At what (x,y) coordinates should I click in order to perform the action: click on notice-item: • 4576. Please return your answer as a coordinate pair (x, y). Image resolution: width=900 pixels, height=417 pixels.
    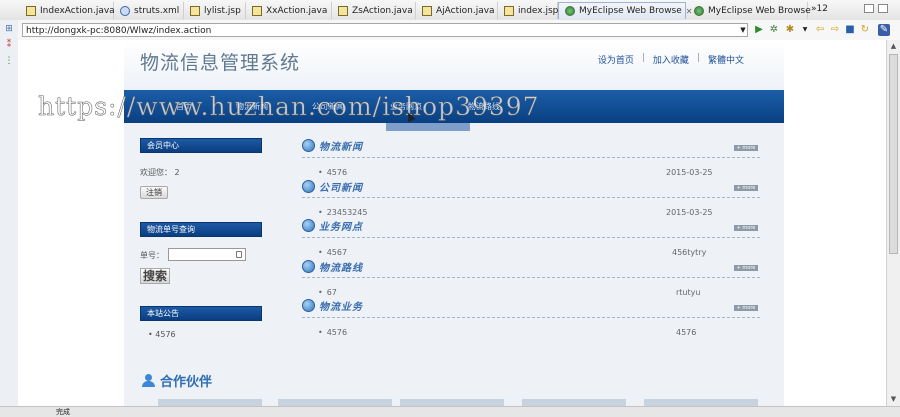
    Looking at the image, I should click on (162, 334).